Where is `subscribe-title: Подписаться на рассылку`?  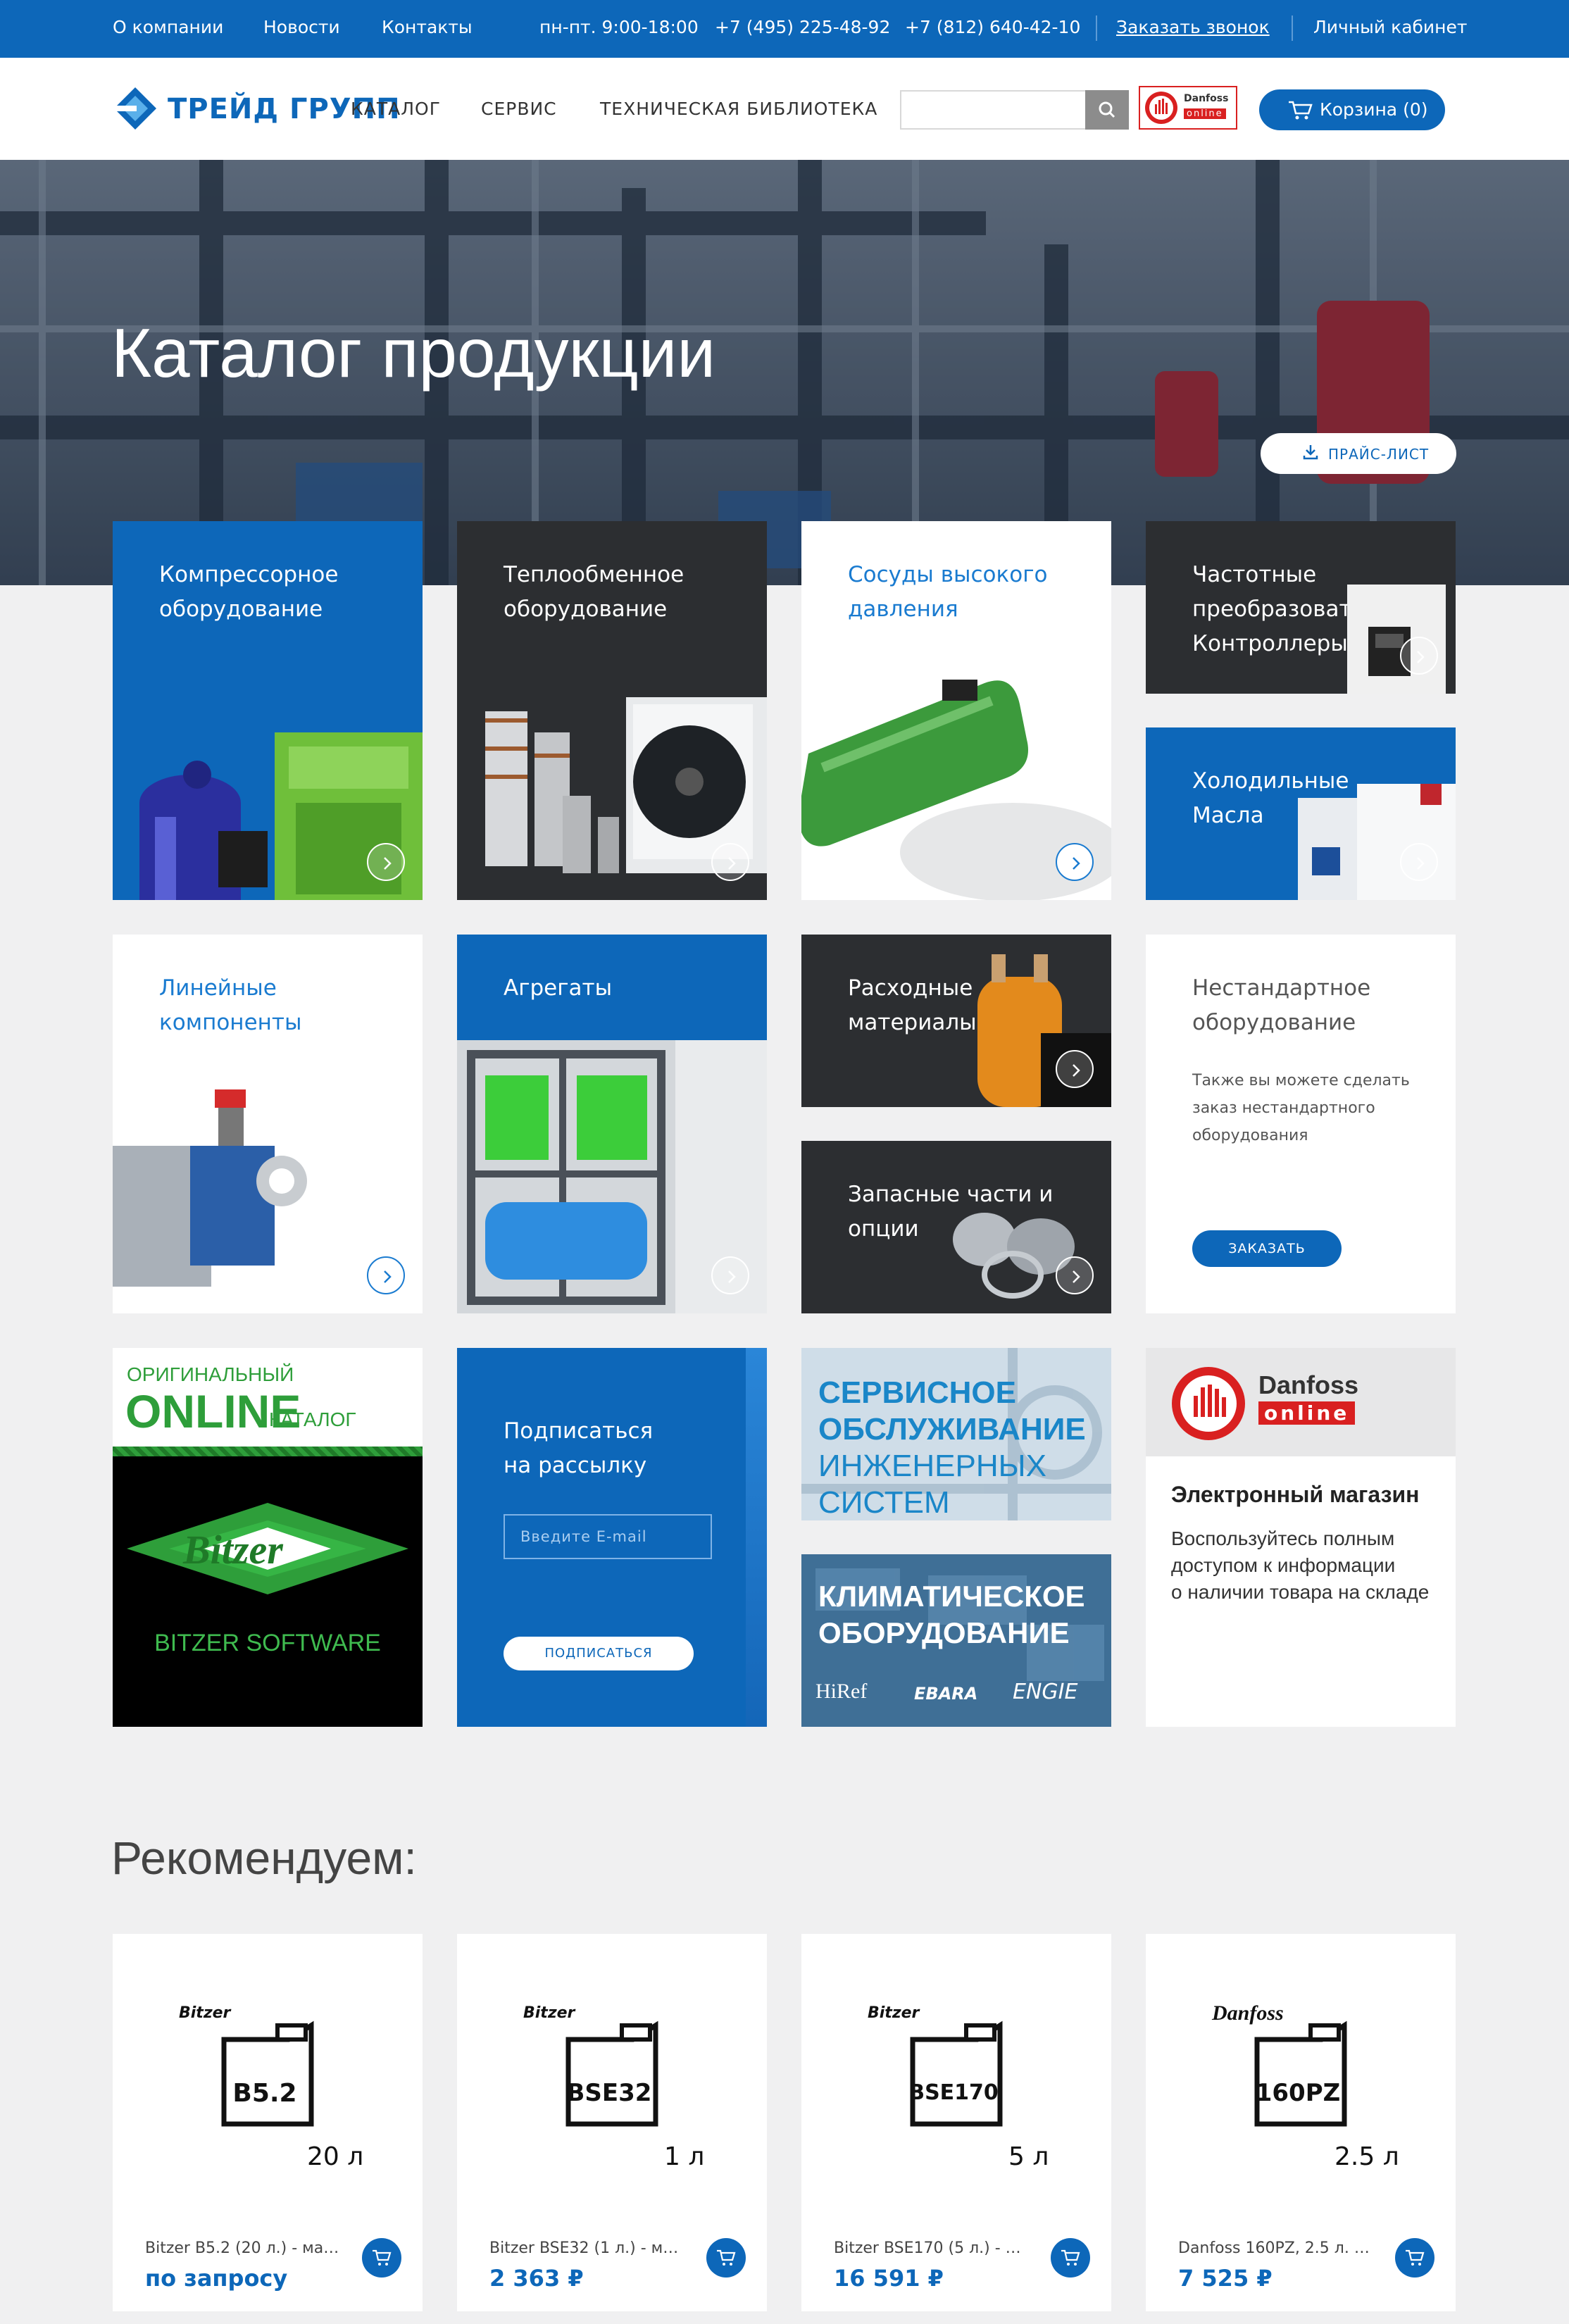 subscribe-title: Подписаться на рассылку is located at coordinates (579, 1448).